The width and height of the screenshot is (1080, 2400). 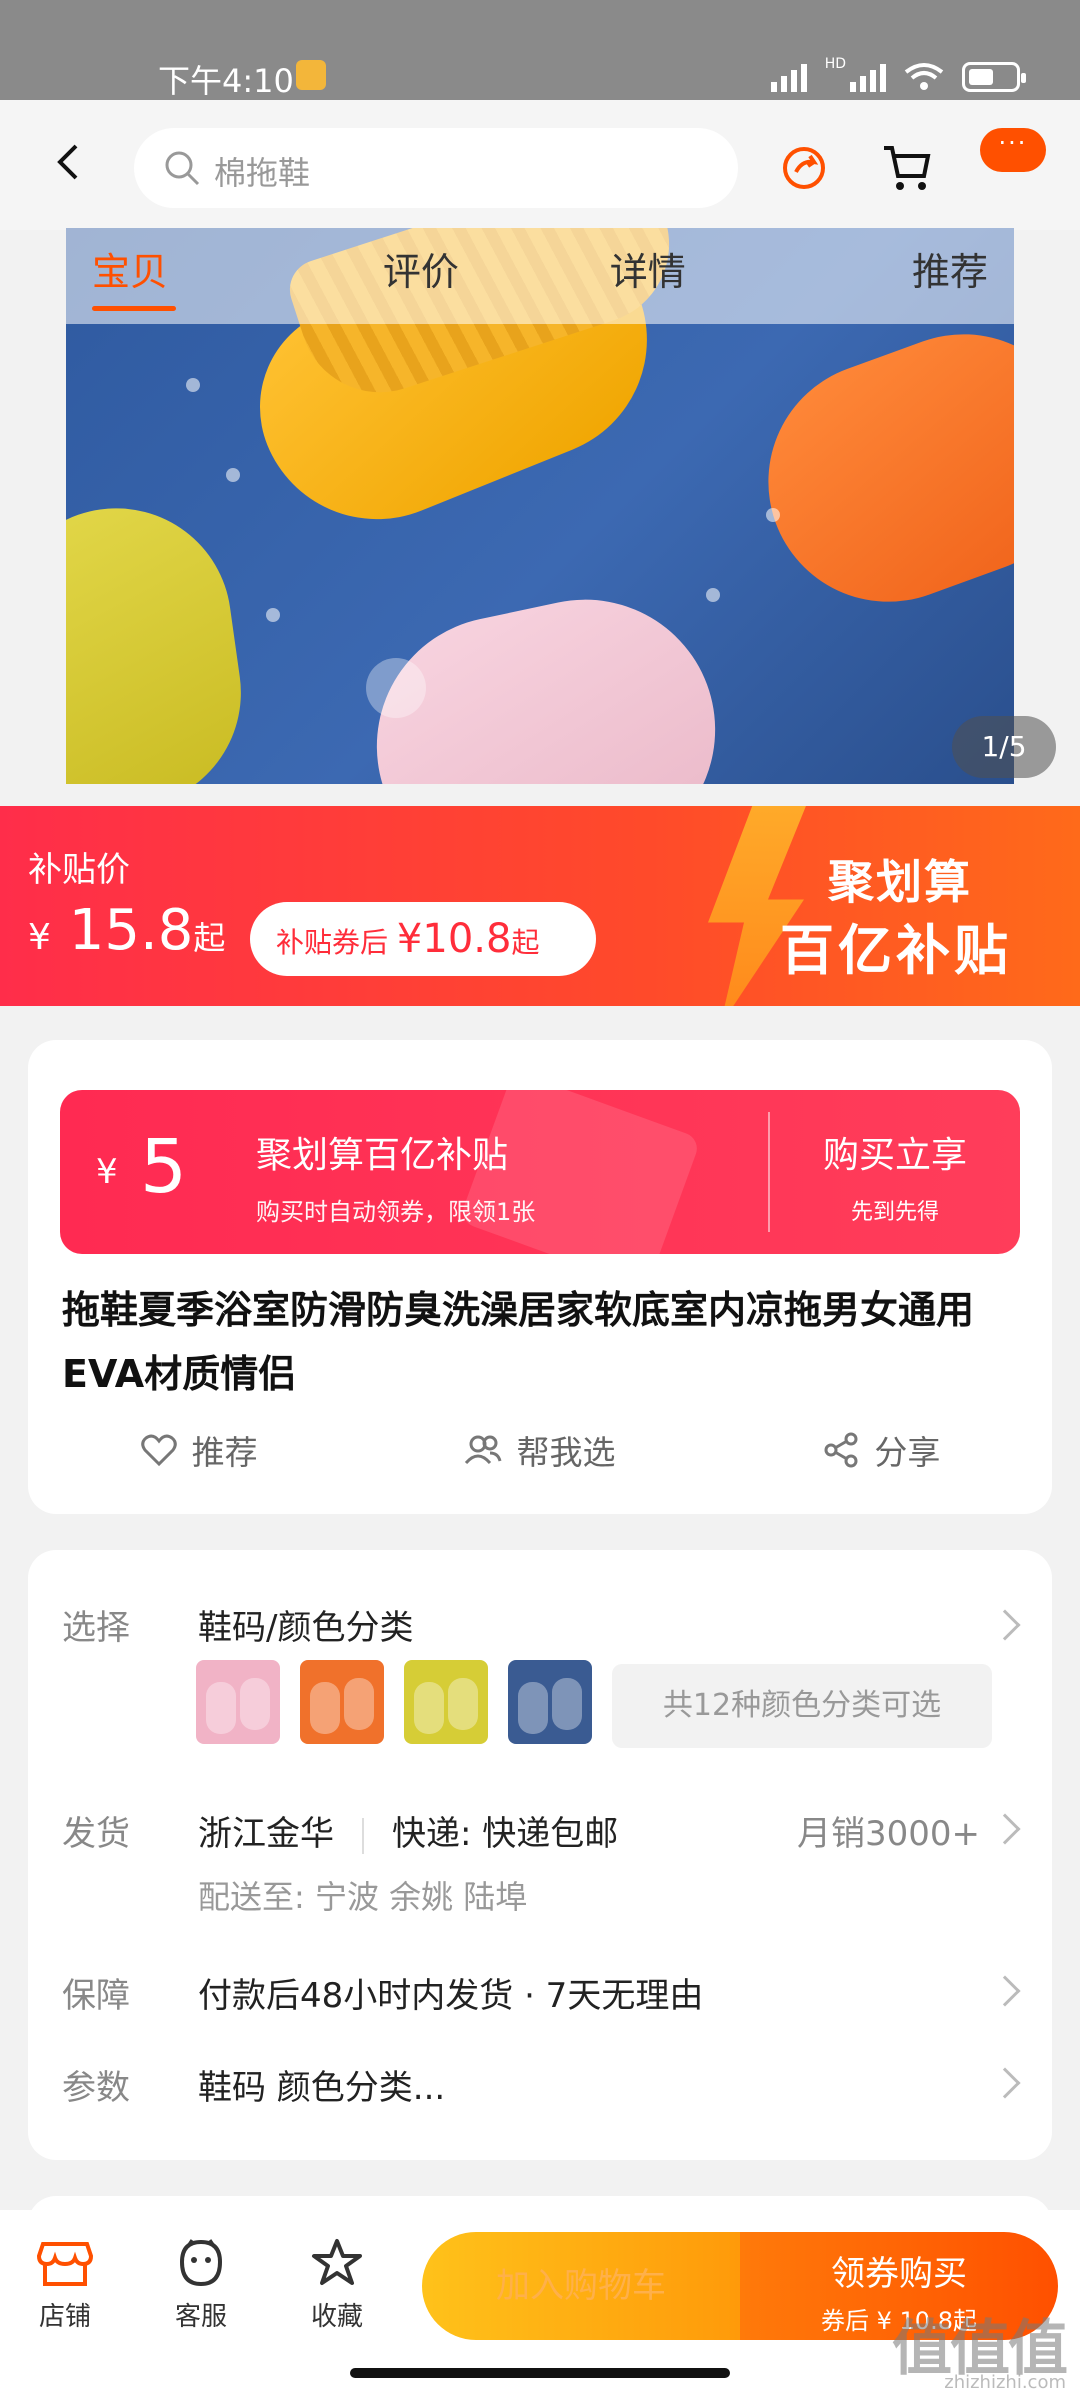 I want to click on share-label: 分享, so click(x=907, y=1452).